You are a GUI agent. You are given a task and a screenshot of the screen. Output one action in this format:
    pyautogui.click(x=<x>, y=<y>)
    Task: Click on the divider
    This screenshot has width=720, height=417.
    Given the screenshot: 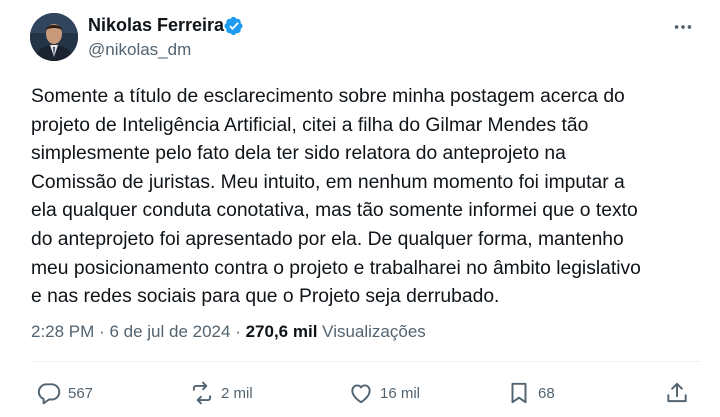 What is the action you would take?
    pyautogui.click(x=366, y=361)
    